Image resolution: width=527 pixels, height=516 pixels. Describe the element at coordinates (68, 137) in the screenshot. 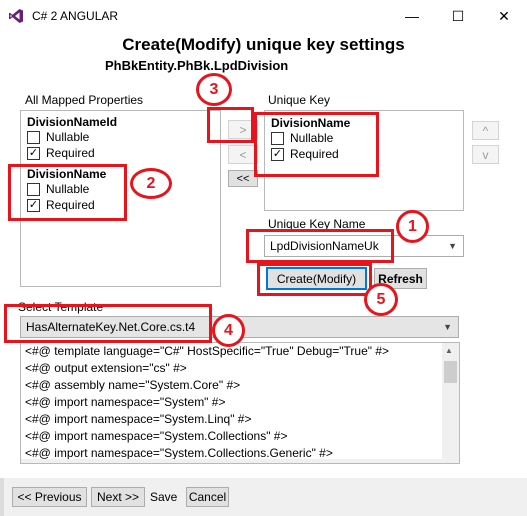

I see `nullable-label: Nullable` at that location.